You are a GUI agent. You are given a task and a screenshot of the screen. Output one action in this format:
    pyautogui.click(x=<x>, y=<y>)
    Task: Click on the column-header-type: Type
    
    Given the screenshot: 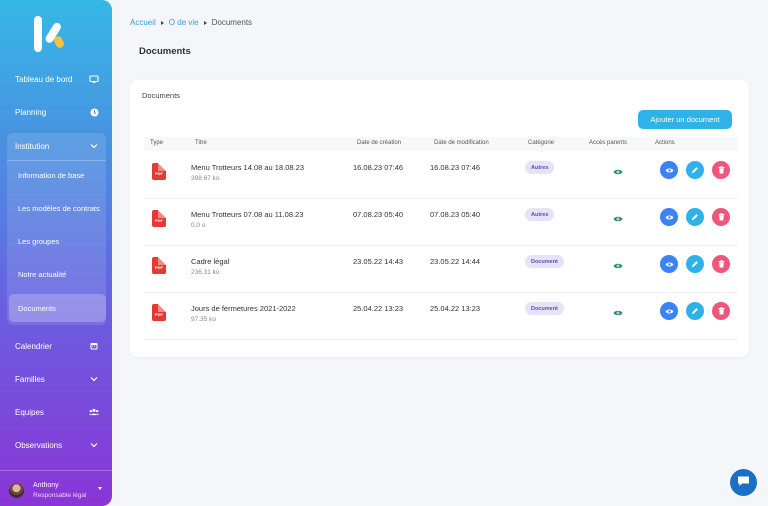 What is the action you would take?
    pyautogui.click(x=157, y=143)
    